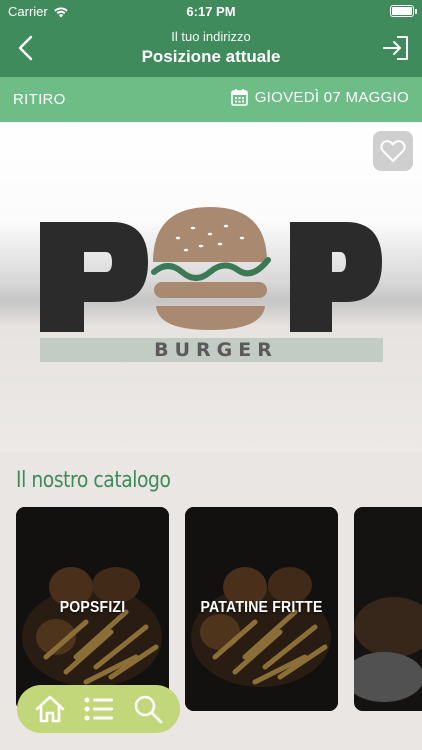  I want to click on search-icon, so click(148, 709).